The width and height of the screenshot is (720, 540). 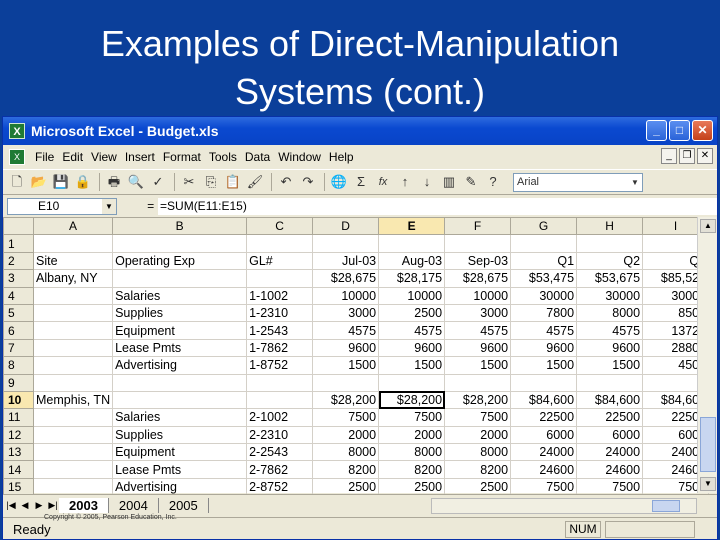 What do you see at coordinates (478, 295) in the screenshot?
I see `cell-f4: 10000` at bounding box center [478, 295].